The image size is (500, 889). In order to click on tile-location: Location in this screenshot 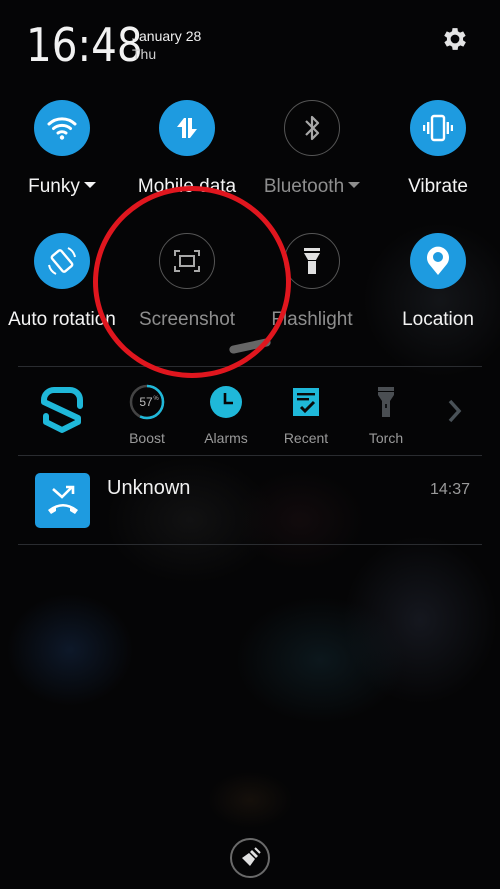, I will do `click(438, 282)`.